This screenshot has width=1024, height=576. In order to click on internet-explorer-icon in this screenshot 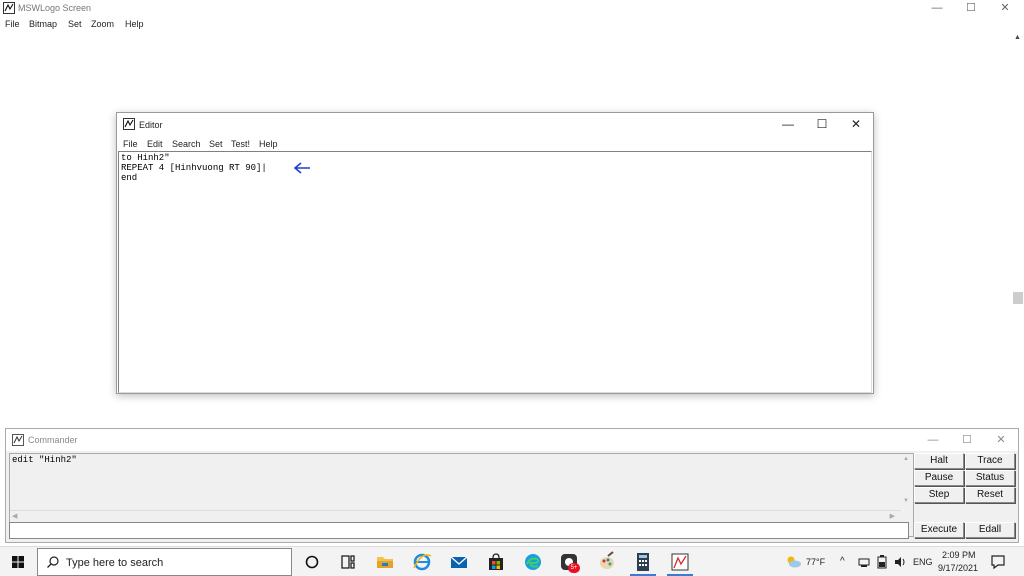, I will do `click(422, 562)`.